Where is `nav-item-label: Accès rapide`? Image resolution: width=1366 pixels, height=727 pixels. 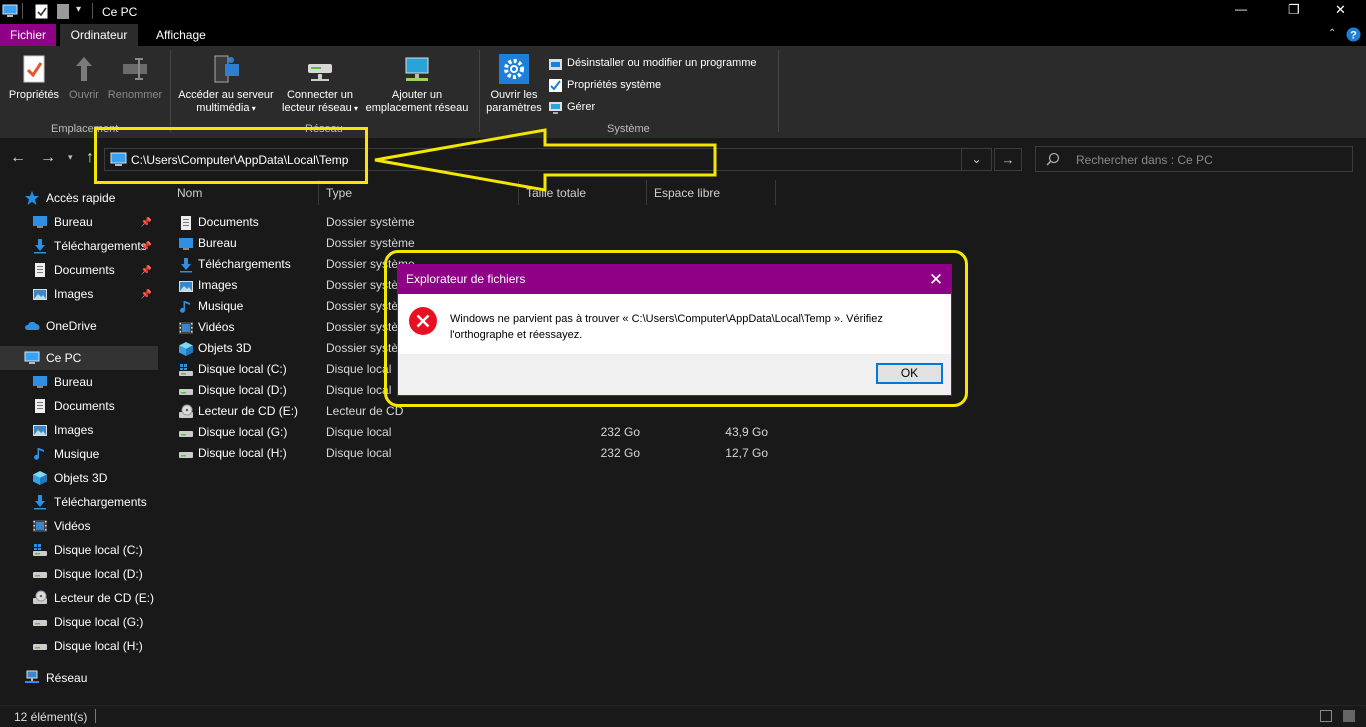
nav-item-label: Accès rapide is located at coordinates (81, 198).